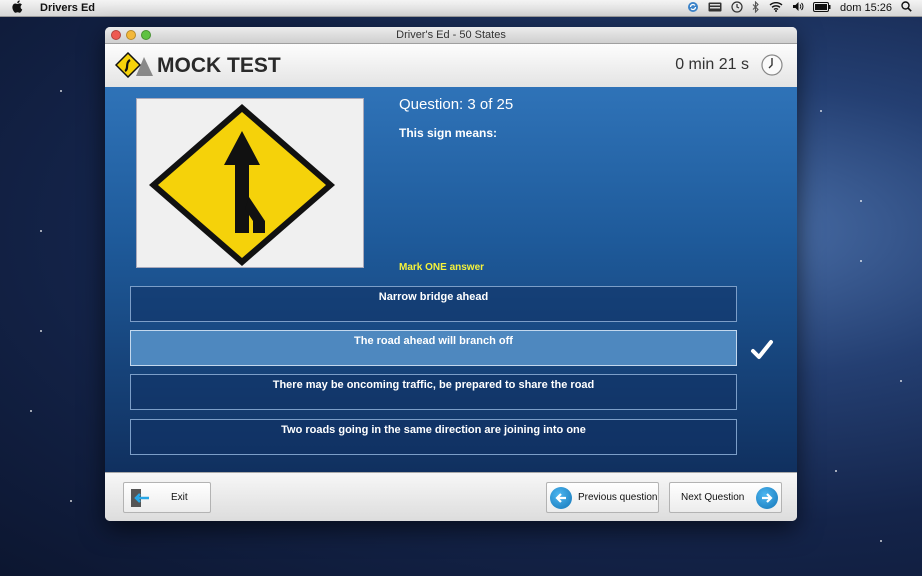 The width and height of the screenshot is (922, 576). What do you see at coordinates (451, 496) in the screenshot?
I see `footer-bar: Exit Previous question Next Question` at bounding box center [451, 496].